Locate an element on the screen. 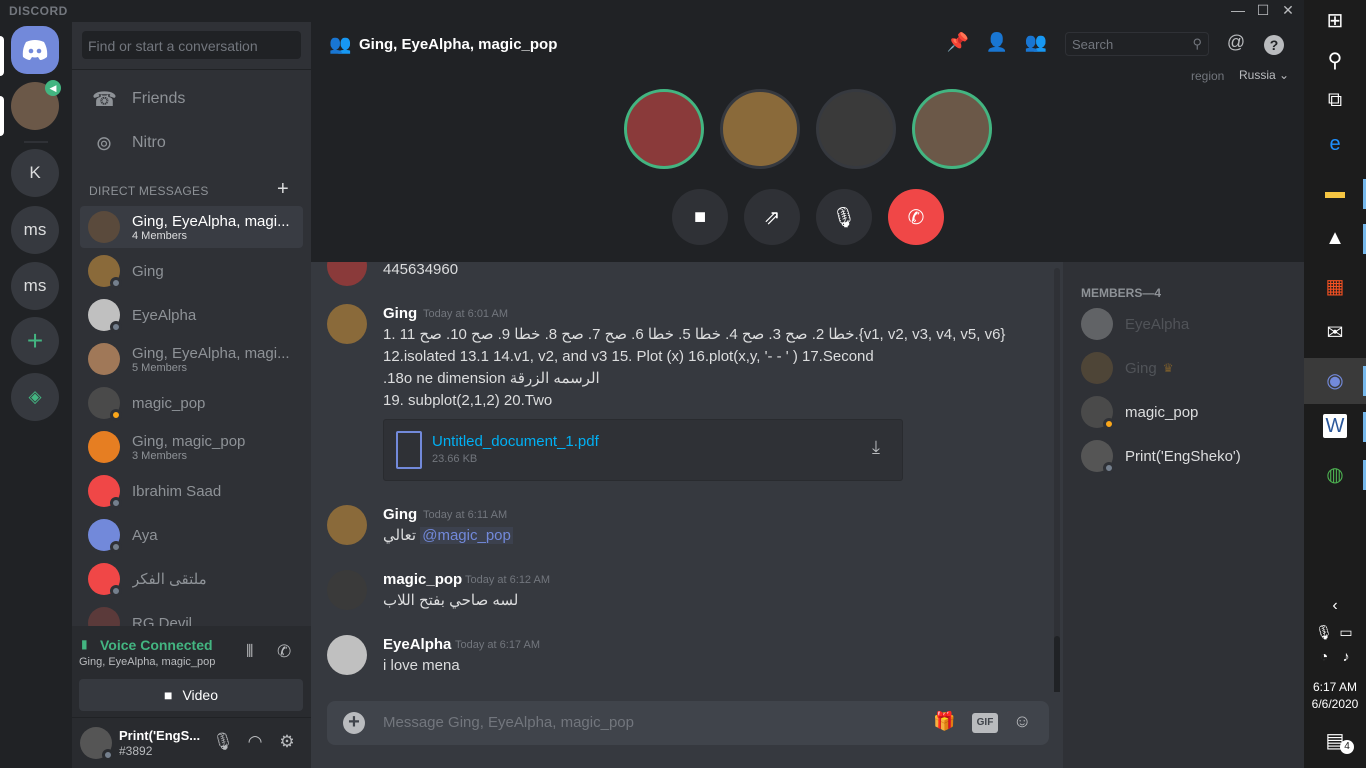 The width and height of the screenshot is (1366, 768). chrome-icon: ◍ is located at coordinates (1335, 474).